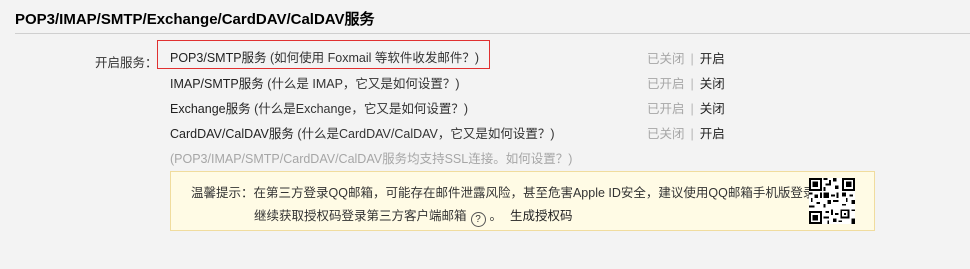  What do you see at coordinates (712, 134) in the screenshot?
I see `toggle-carddav-button: 开启` at bounding box center [712, 134].